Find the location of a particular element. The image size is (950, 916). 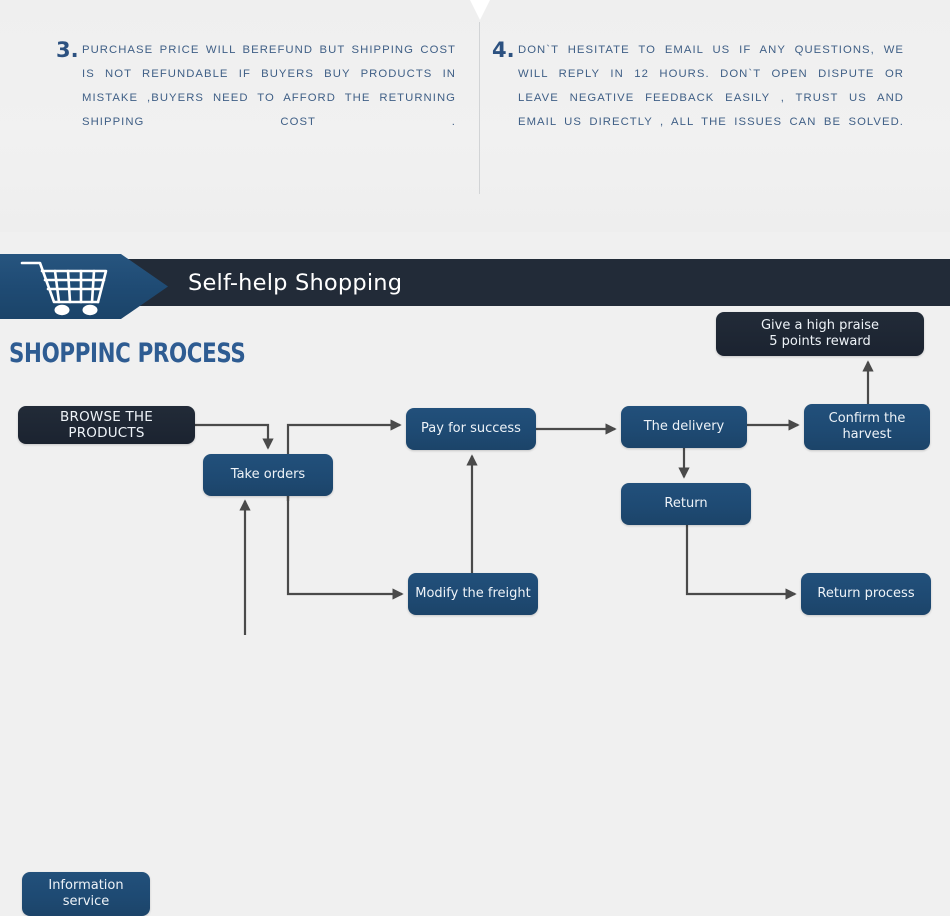

flow-node-the-delivery: The delivery is located at coordinates (684, 427).